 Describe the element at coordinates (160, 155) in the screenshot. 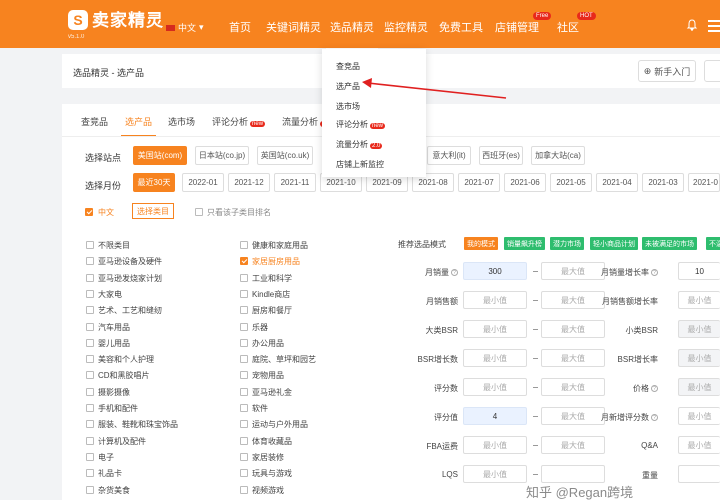

I see `station-us: 美国站(com)` at that location.